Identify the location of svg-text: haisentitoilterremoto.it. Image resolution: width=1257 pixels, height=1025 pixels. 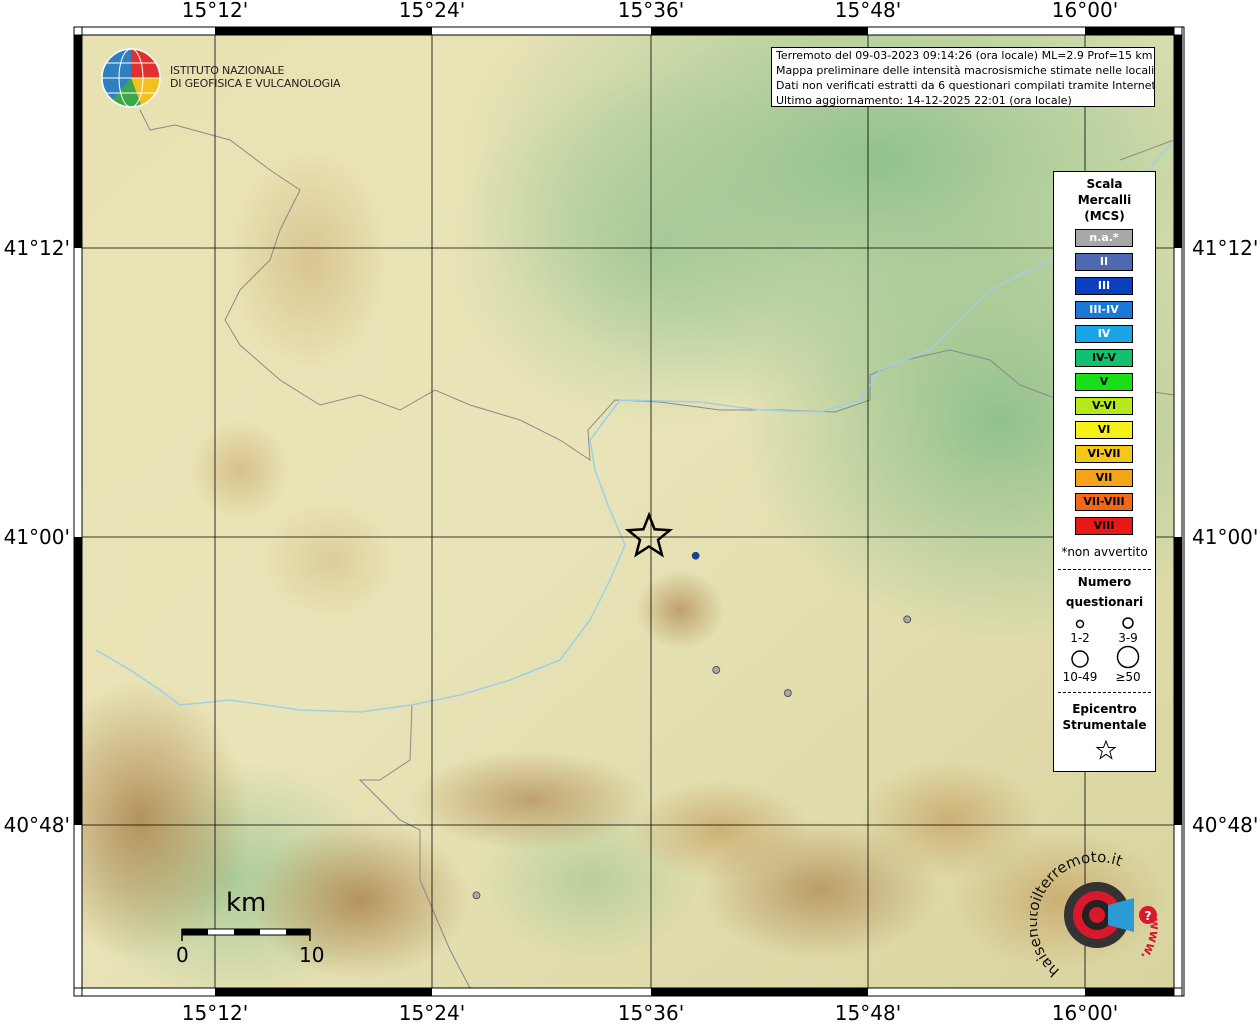
(1077, 915).